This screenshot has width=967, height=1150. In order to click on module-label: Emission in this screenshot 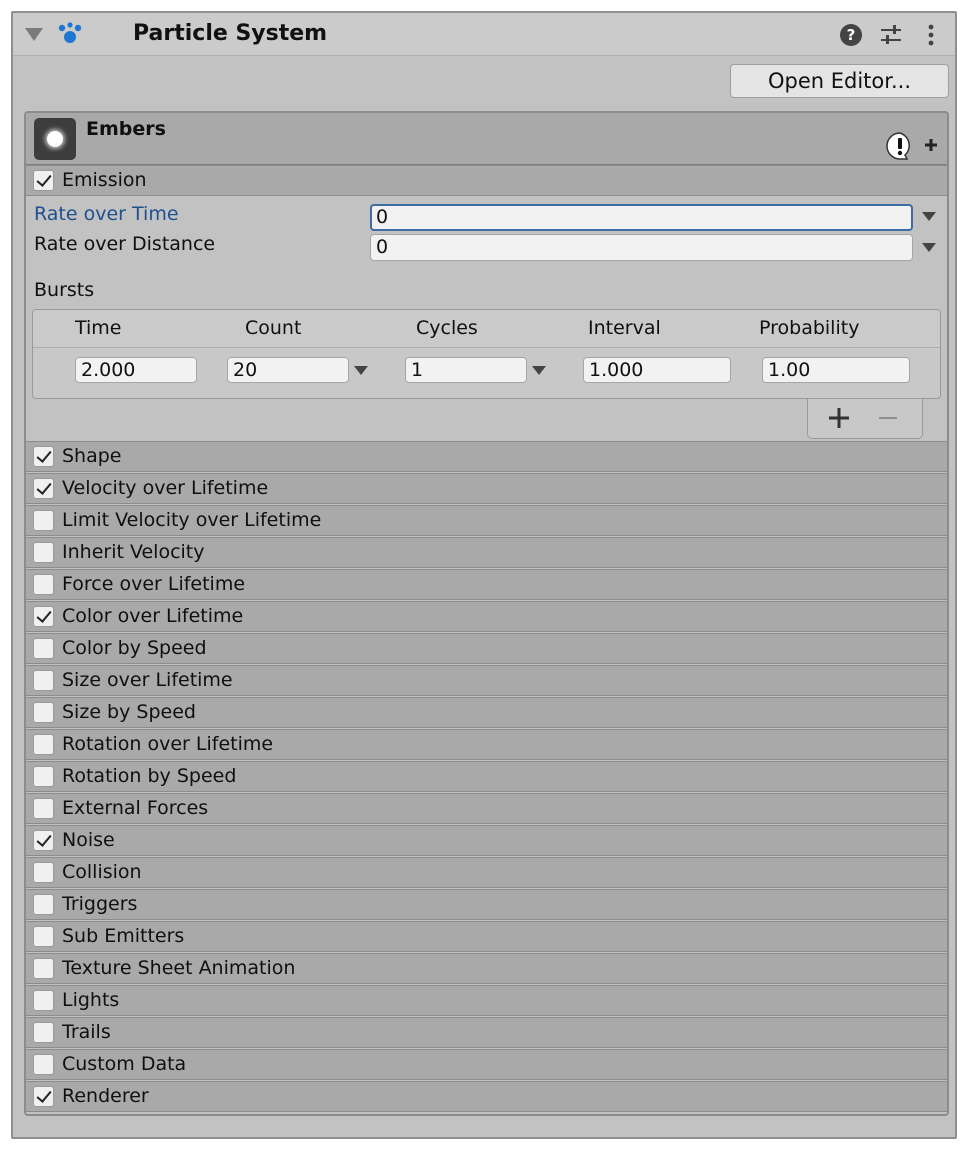, I will do `click(104, 180)`.